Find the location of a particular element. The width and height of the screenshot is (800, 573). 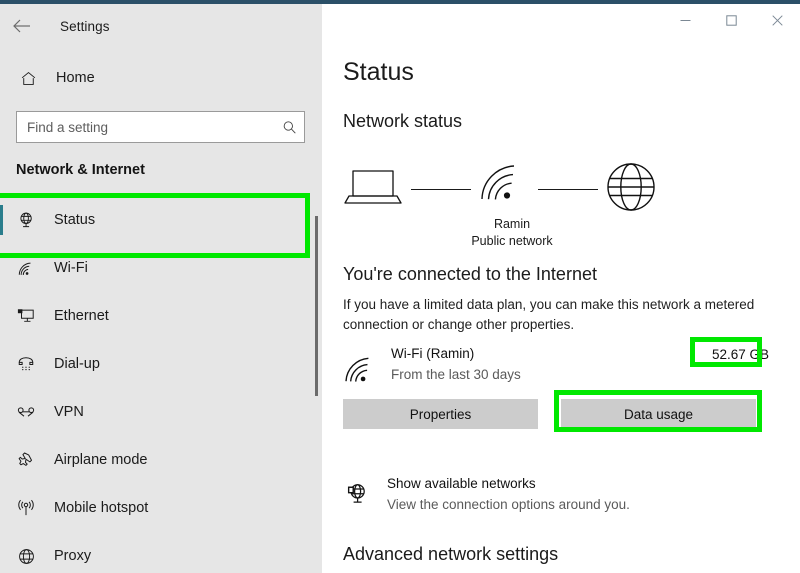

vpn-icon is located at coordinates (26, 412).